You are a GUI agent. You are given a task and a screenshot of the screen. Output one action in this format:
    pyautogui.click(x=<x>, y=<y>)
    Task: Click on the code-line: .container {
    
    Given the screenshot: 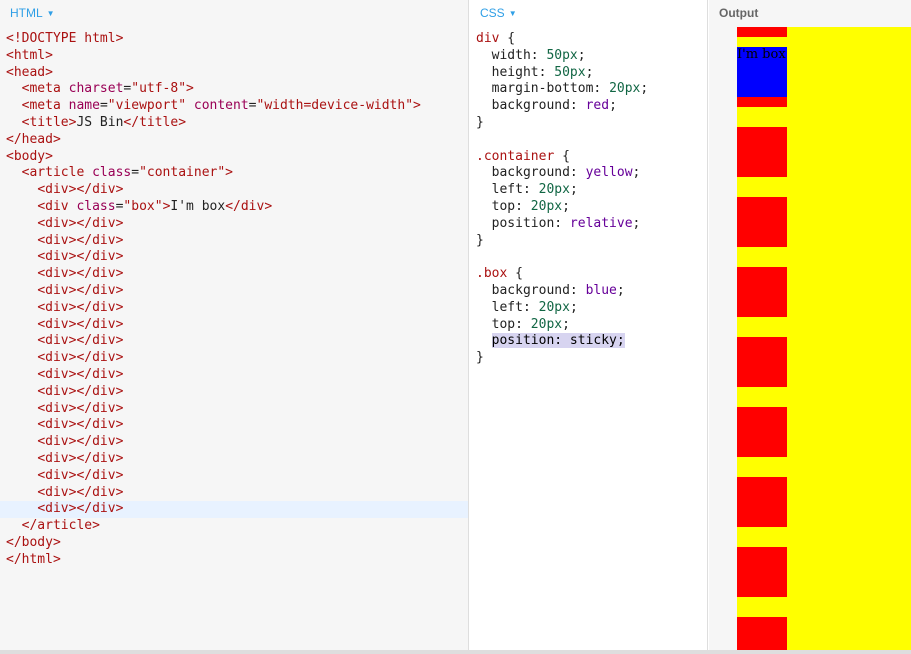 What is the action you would take?
    pyautogui.click(x=588, y=157)
    